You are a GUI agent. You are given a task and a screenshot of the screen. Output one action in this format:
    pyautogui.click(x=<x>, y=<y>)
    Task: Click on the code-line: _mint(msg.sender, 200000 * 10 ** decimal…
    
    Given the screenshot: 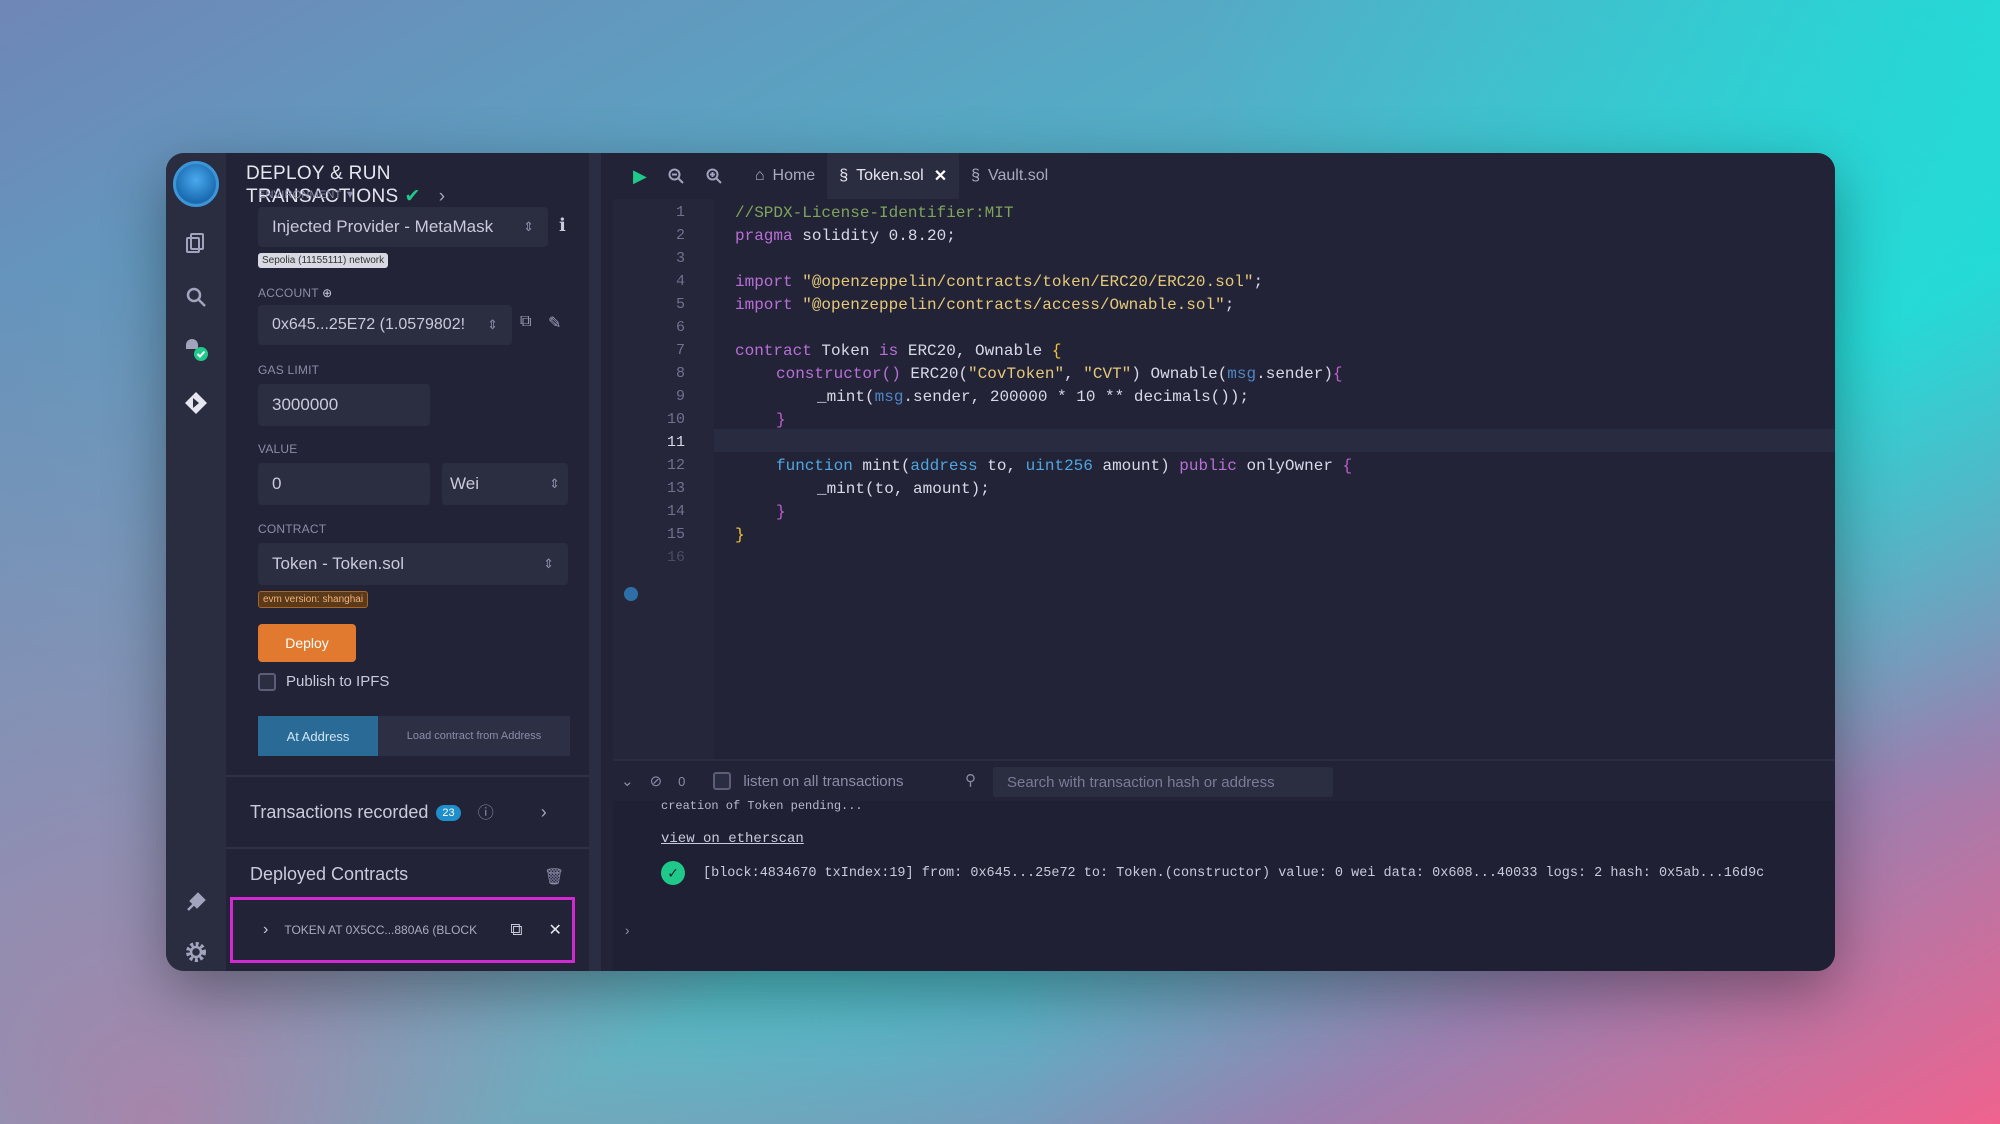 What is the action you would take?
    pyautogui.click(x=1033, y=397)
    